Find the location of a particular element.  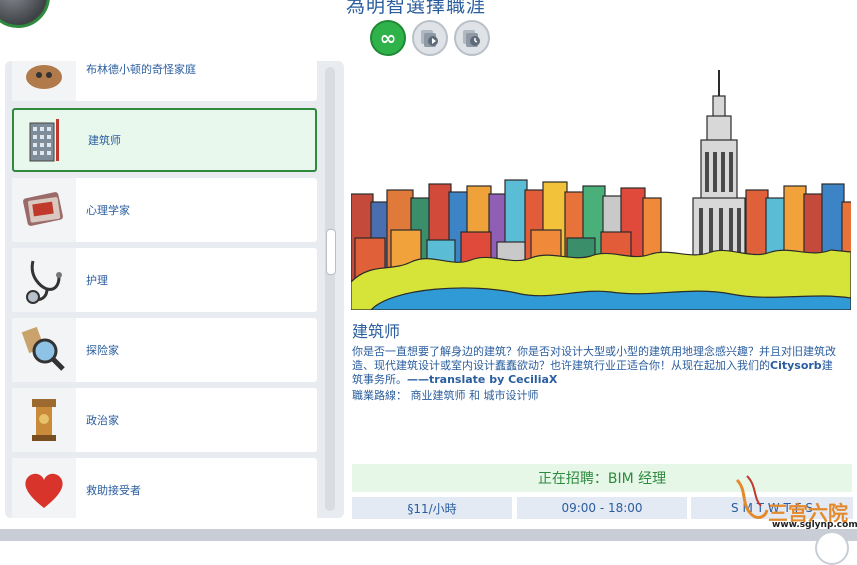

desc-bold: Citysorb is located at coordinates (796, 365).